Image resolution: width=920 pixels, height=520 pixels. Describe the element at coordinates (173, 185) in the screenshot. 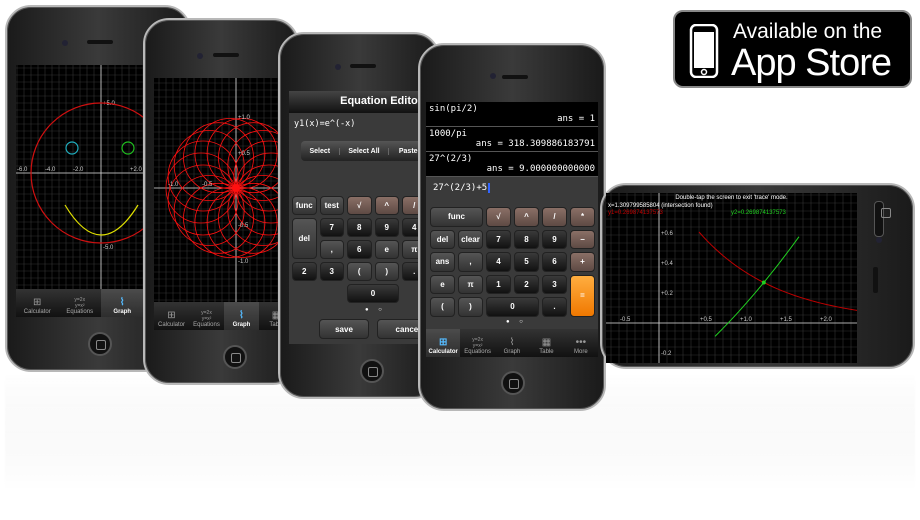

I see `tick-label: -1.0` at that location.